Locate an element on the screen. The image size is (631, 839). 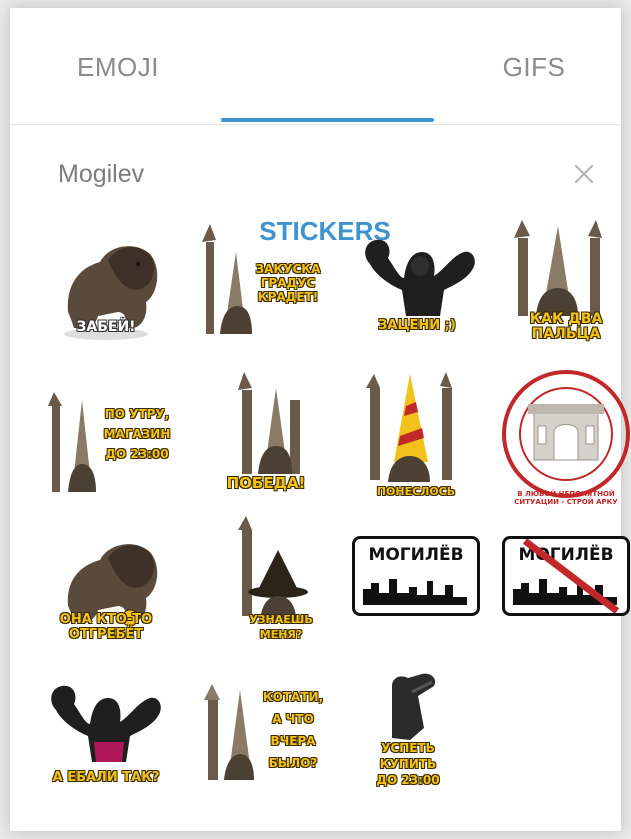
active-tab-indicator is located at coordinates (327, 120).